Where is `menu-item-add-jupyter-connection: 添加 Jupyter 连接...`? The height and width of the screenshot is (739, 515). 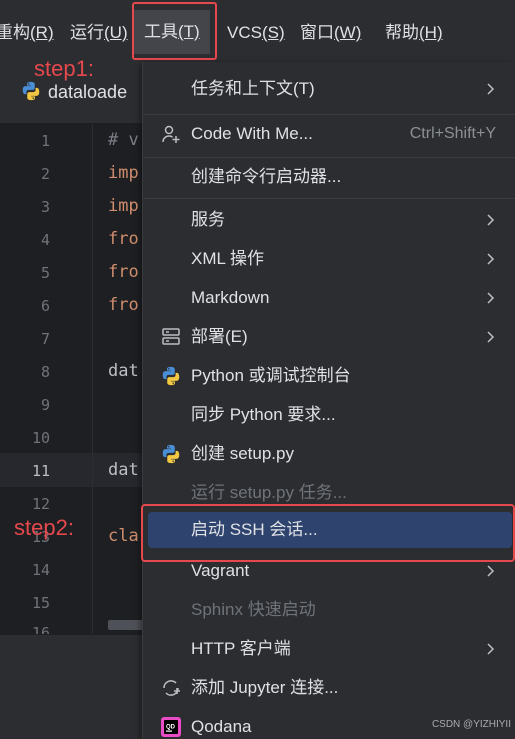
menu-item-add-jupyter-connection: 添加 Jupyter 连接... is located at coordinates (330, 688).